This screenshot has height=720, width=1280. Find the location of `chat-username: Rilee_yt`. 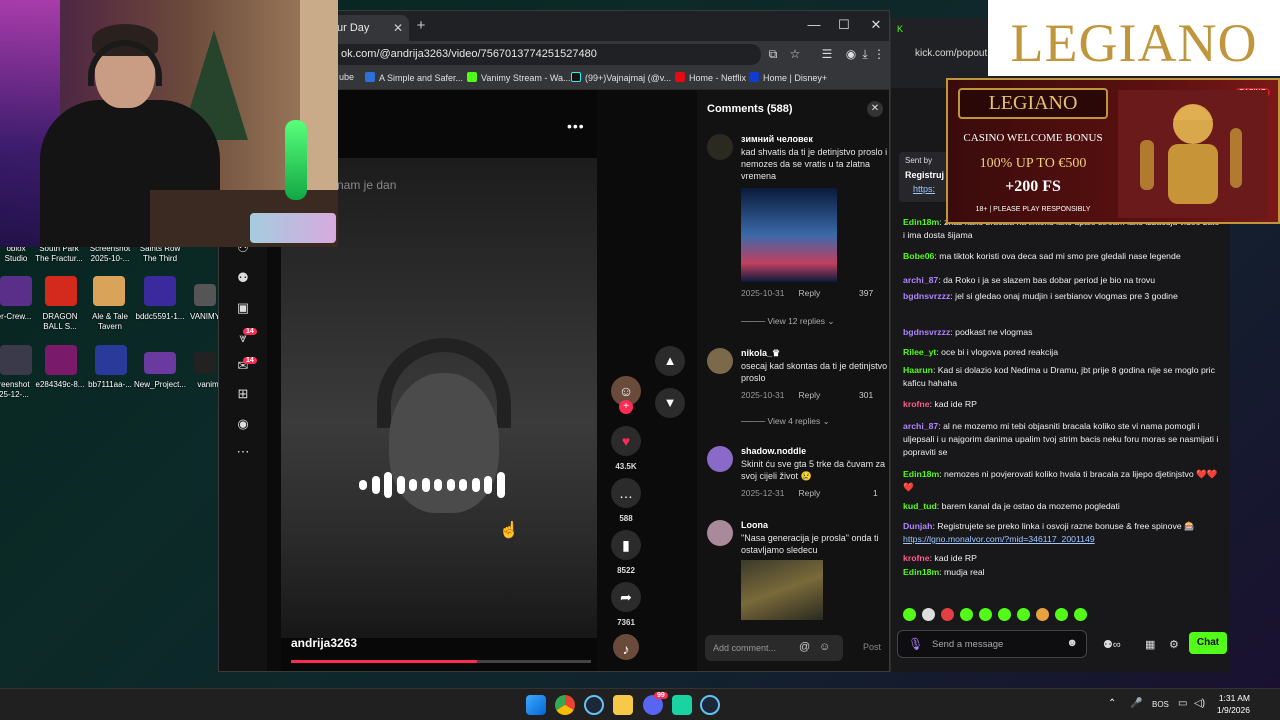

chat-username: Rilee_yt is located at coordinates (919, 352).